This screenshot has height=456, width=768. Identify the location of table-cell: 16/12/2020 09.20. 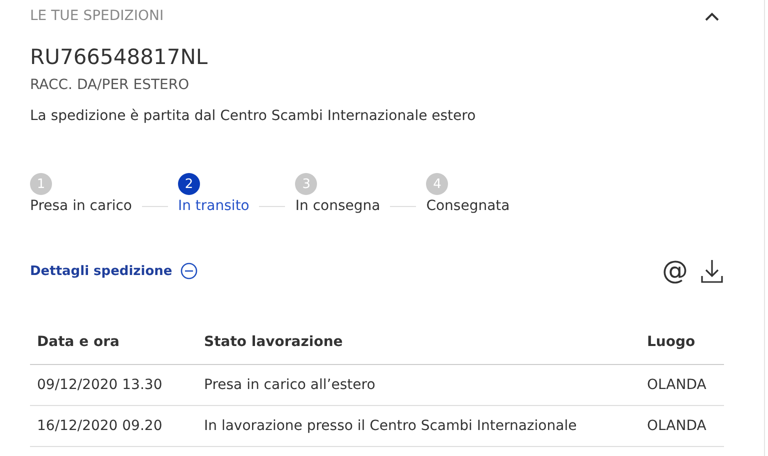
(113, 426).